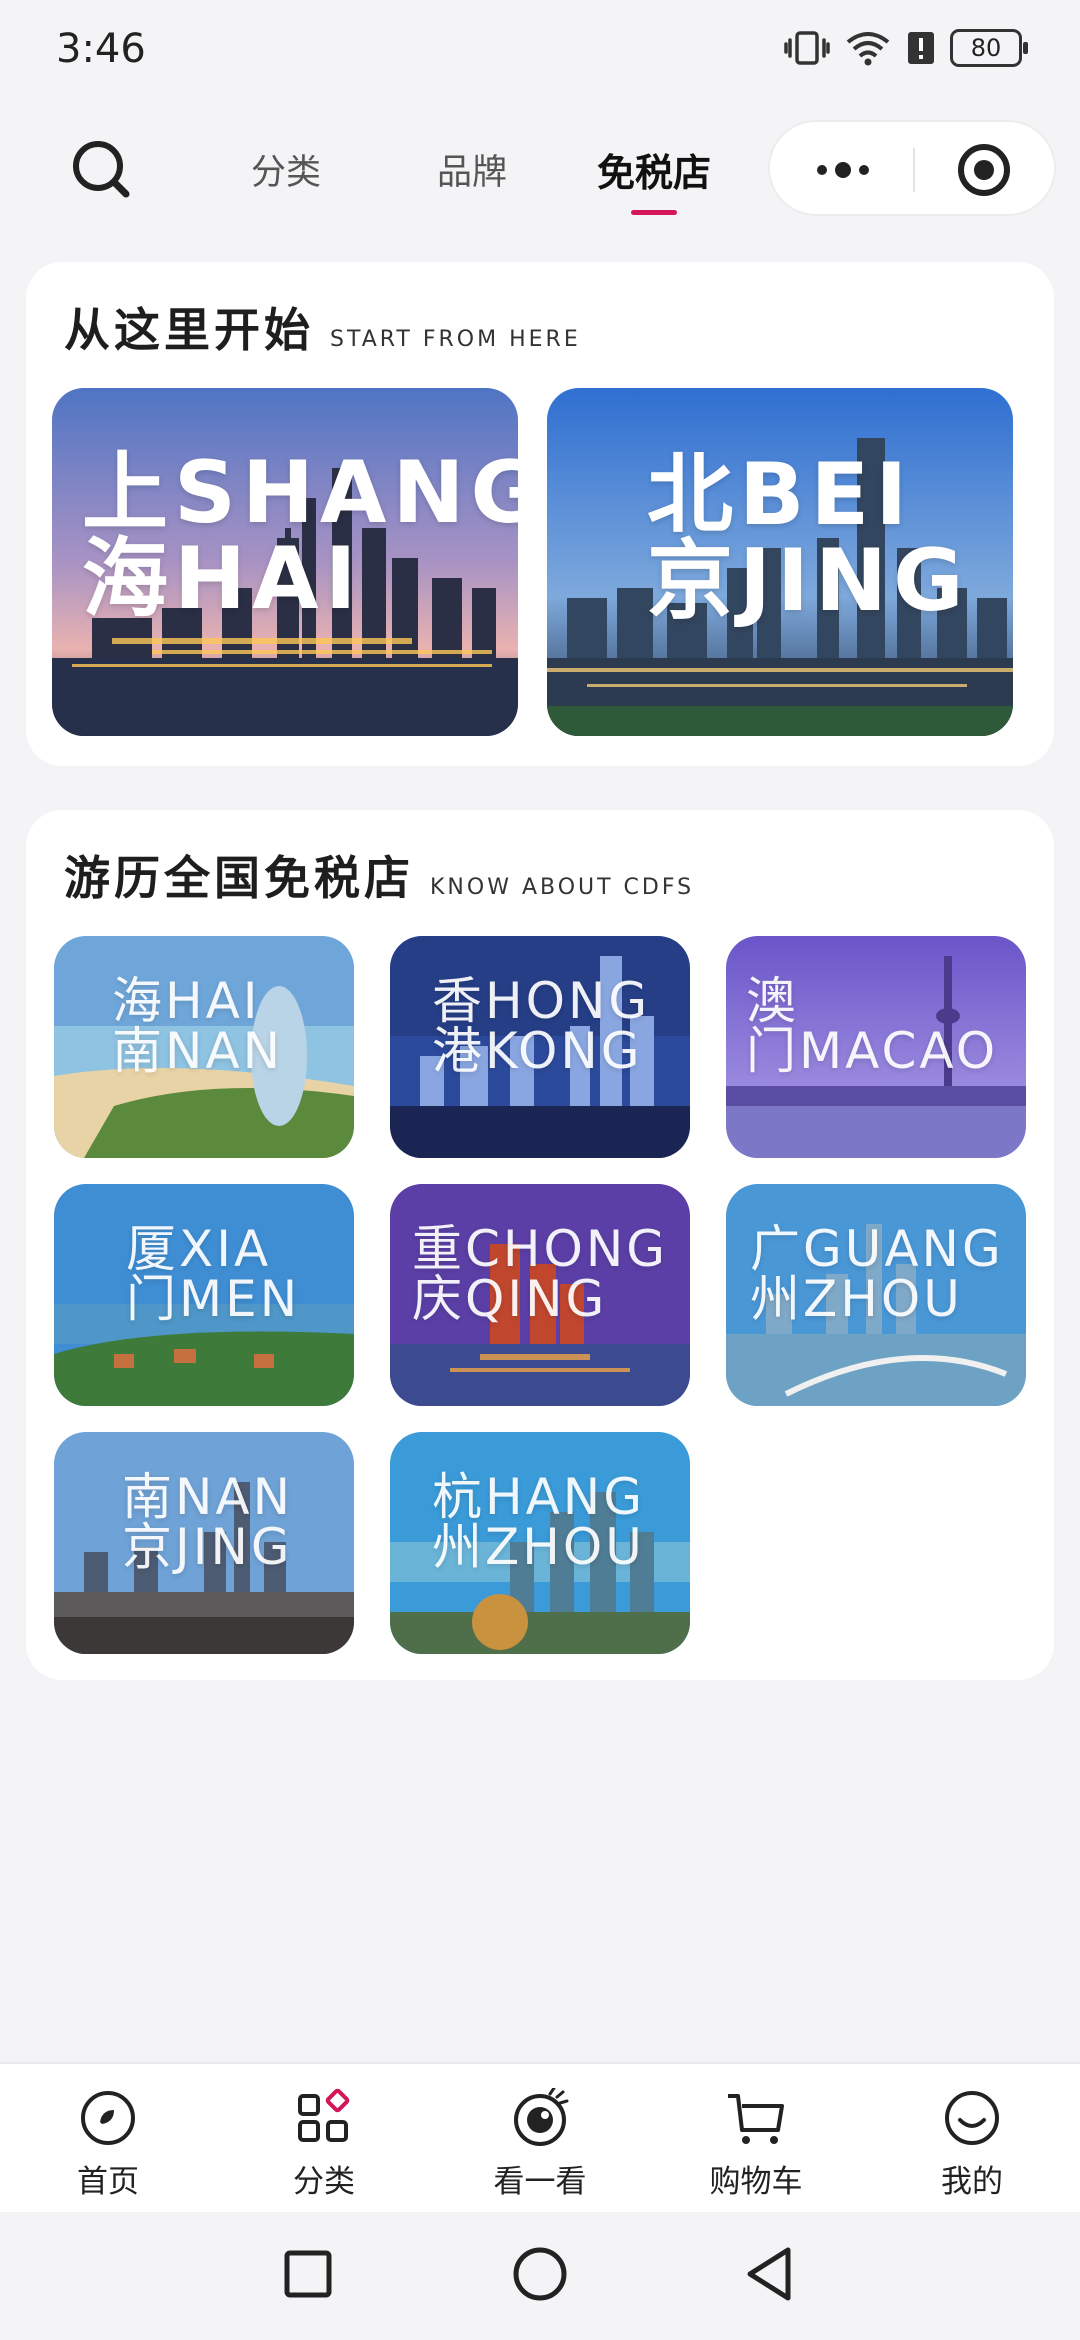  I want to click on bottom-tab-cart: 购物车, so click(756, 2139).